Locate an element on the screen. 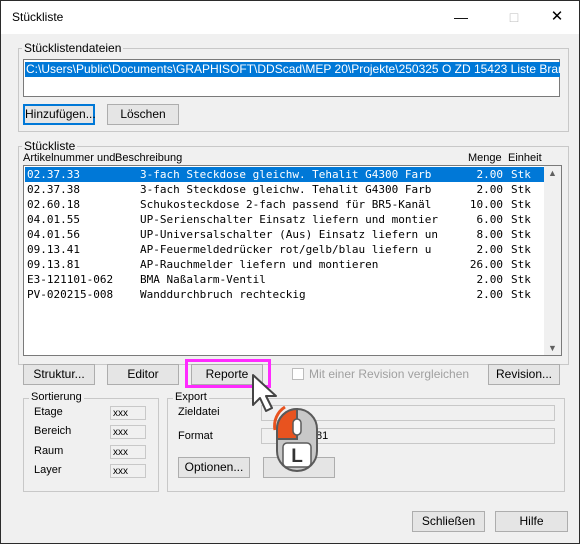 The height and width of the screenshot is (546, 582). sort-label-etage: Etage is located at coordinates (48, 412).